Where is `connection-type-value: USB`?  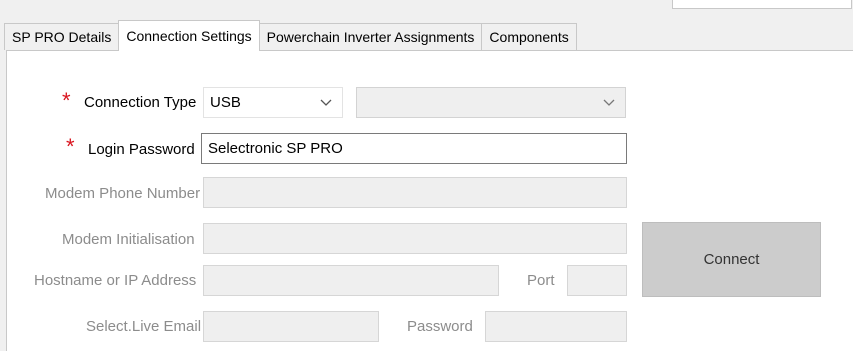
connection-type-value: USB is located at coordinates (225, 102).